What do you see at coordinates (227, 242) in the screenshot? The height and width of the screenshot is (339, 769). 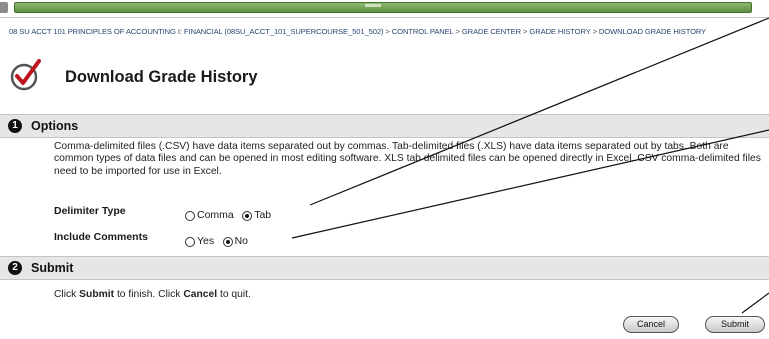 I see `comments-no-radio` at bounding box center [227, 242].